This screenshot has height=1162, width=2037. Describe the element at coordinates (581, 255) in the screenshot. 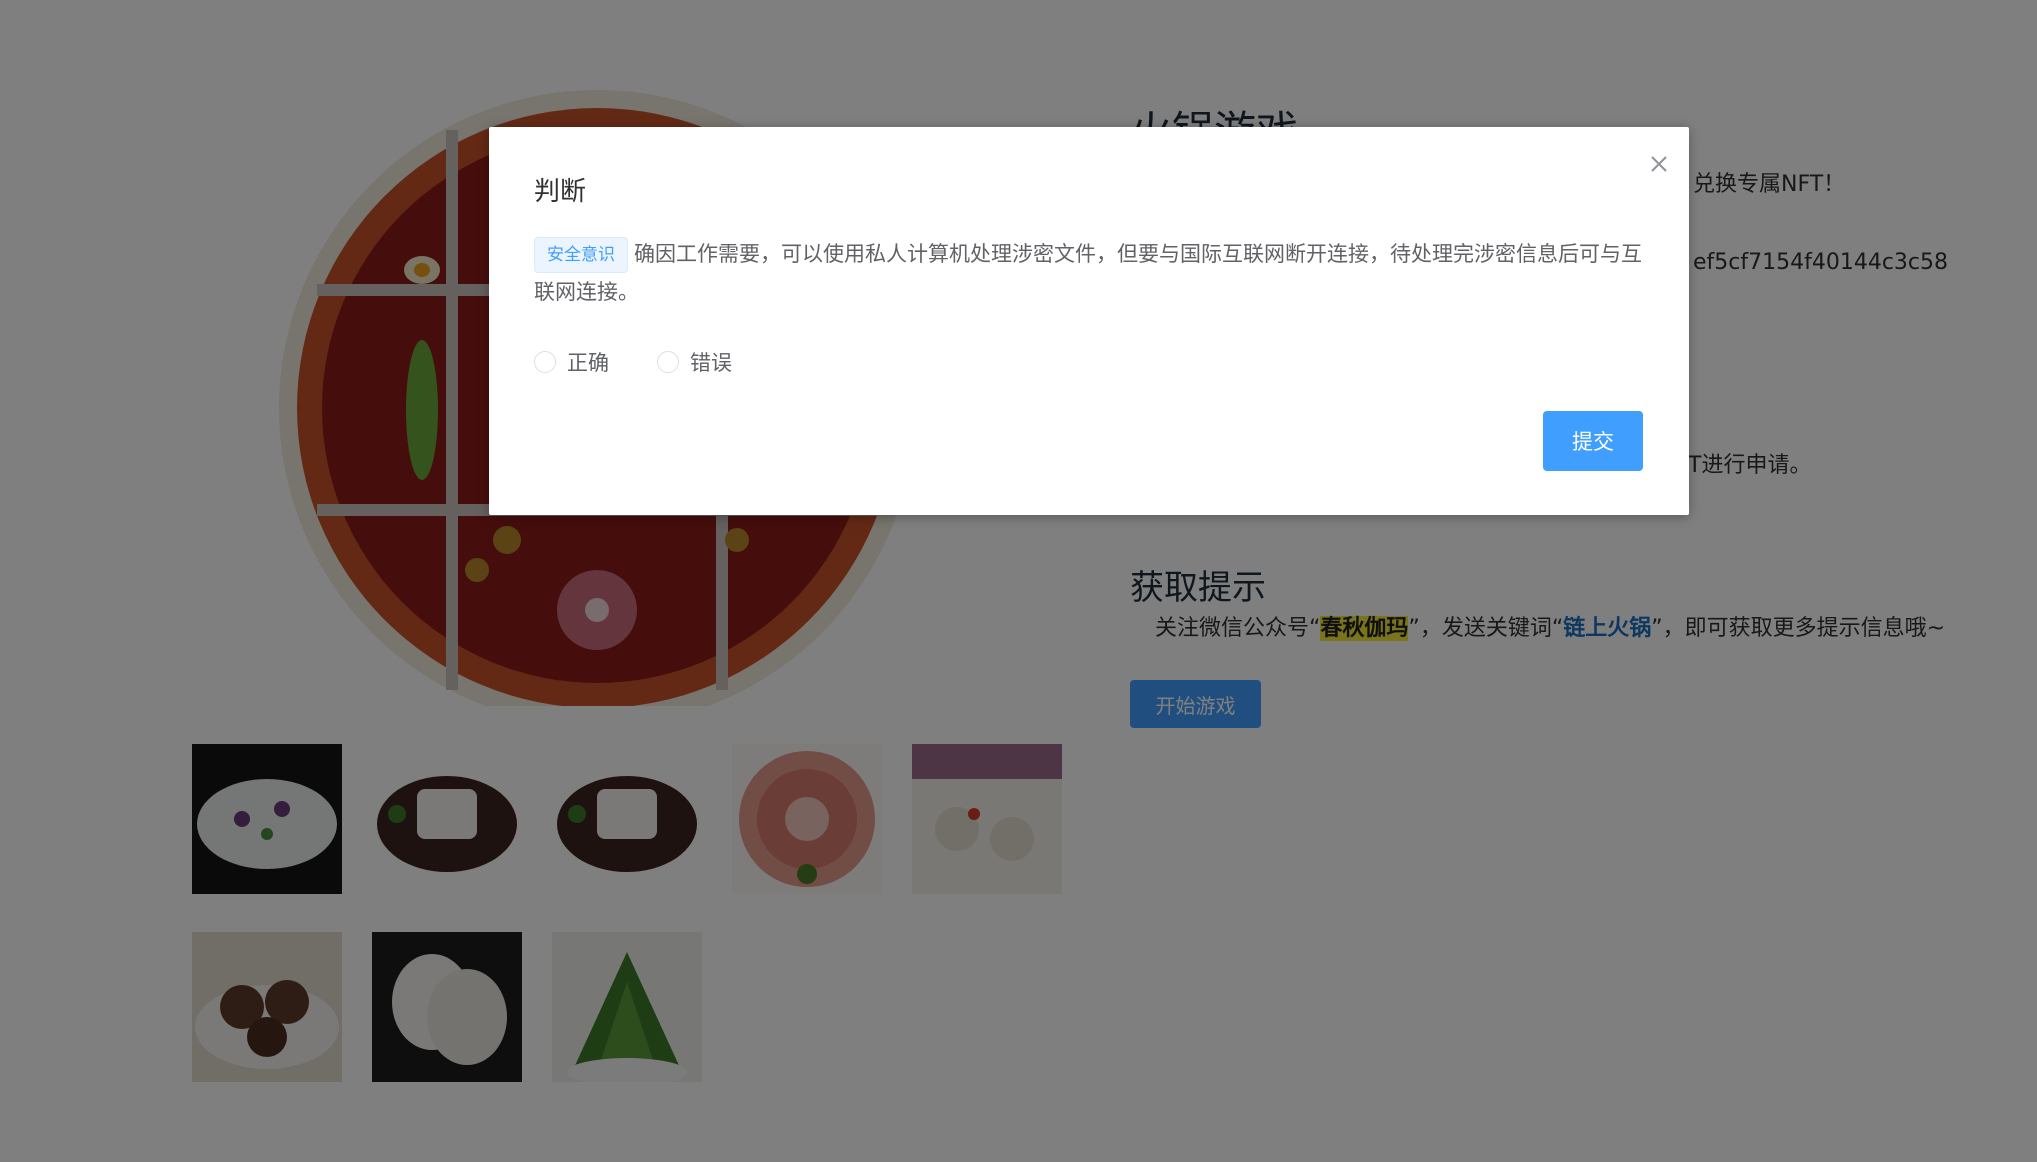

I see `category-tag: 安全意识` at that location.